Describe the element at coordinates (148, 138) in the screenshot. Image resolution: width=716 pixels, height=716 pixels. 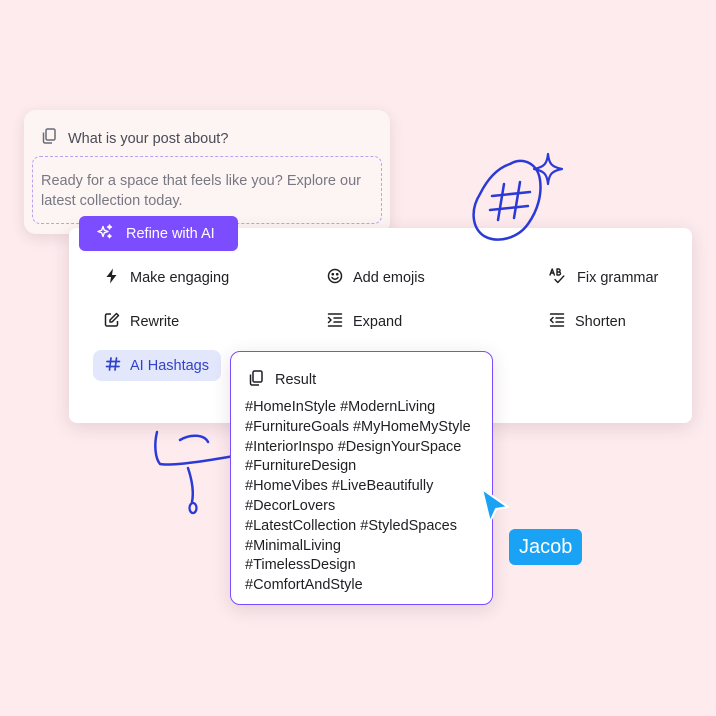
I see `post-prompt-label: What is your post about?` at that location.